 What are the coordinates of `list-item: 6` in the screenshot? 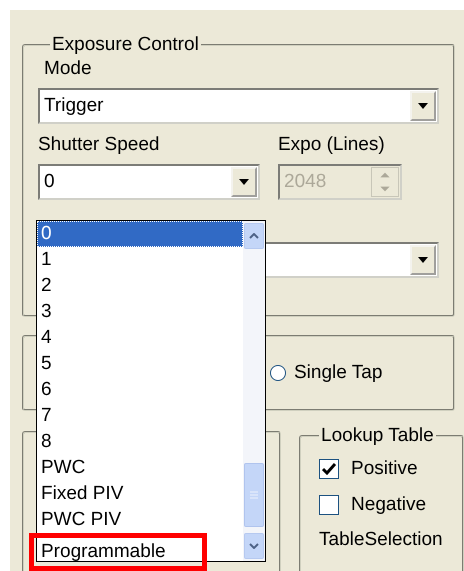 It's located at (140, 390).